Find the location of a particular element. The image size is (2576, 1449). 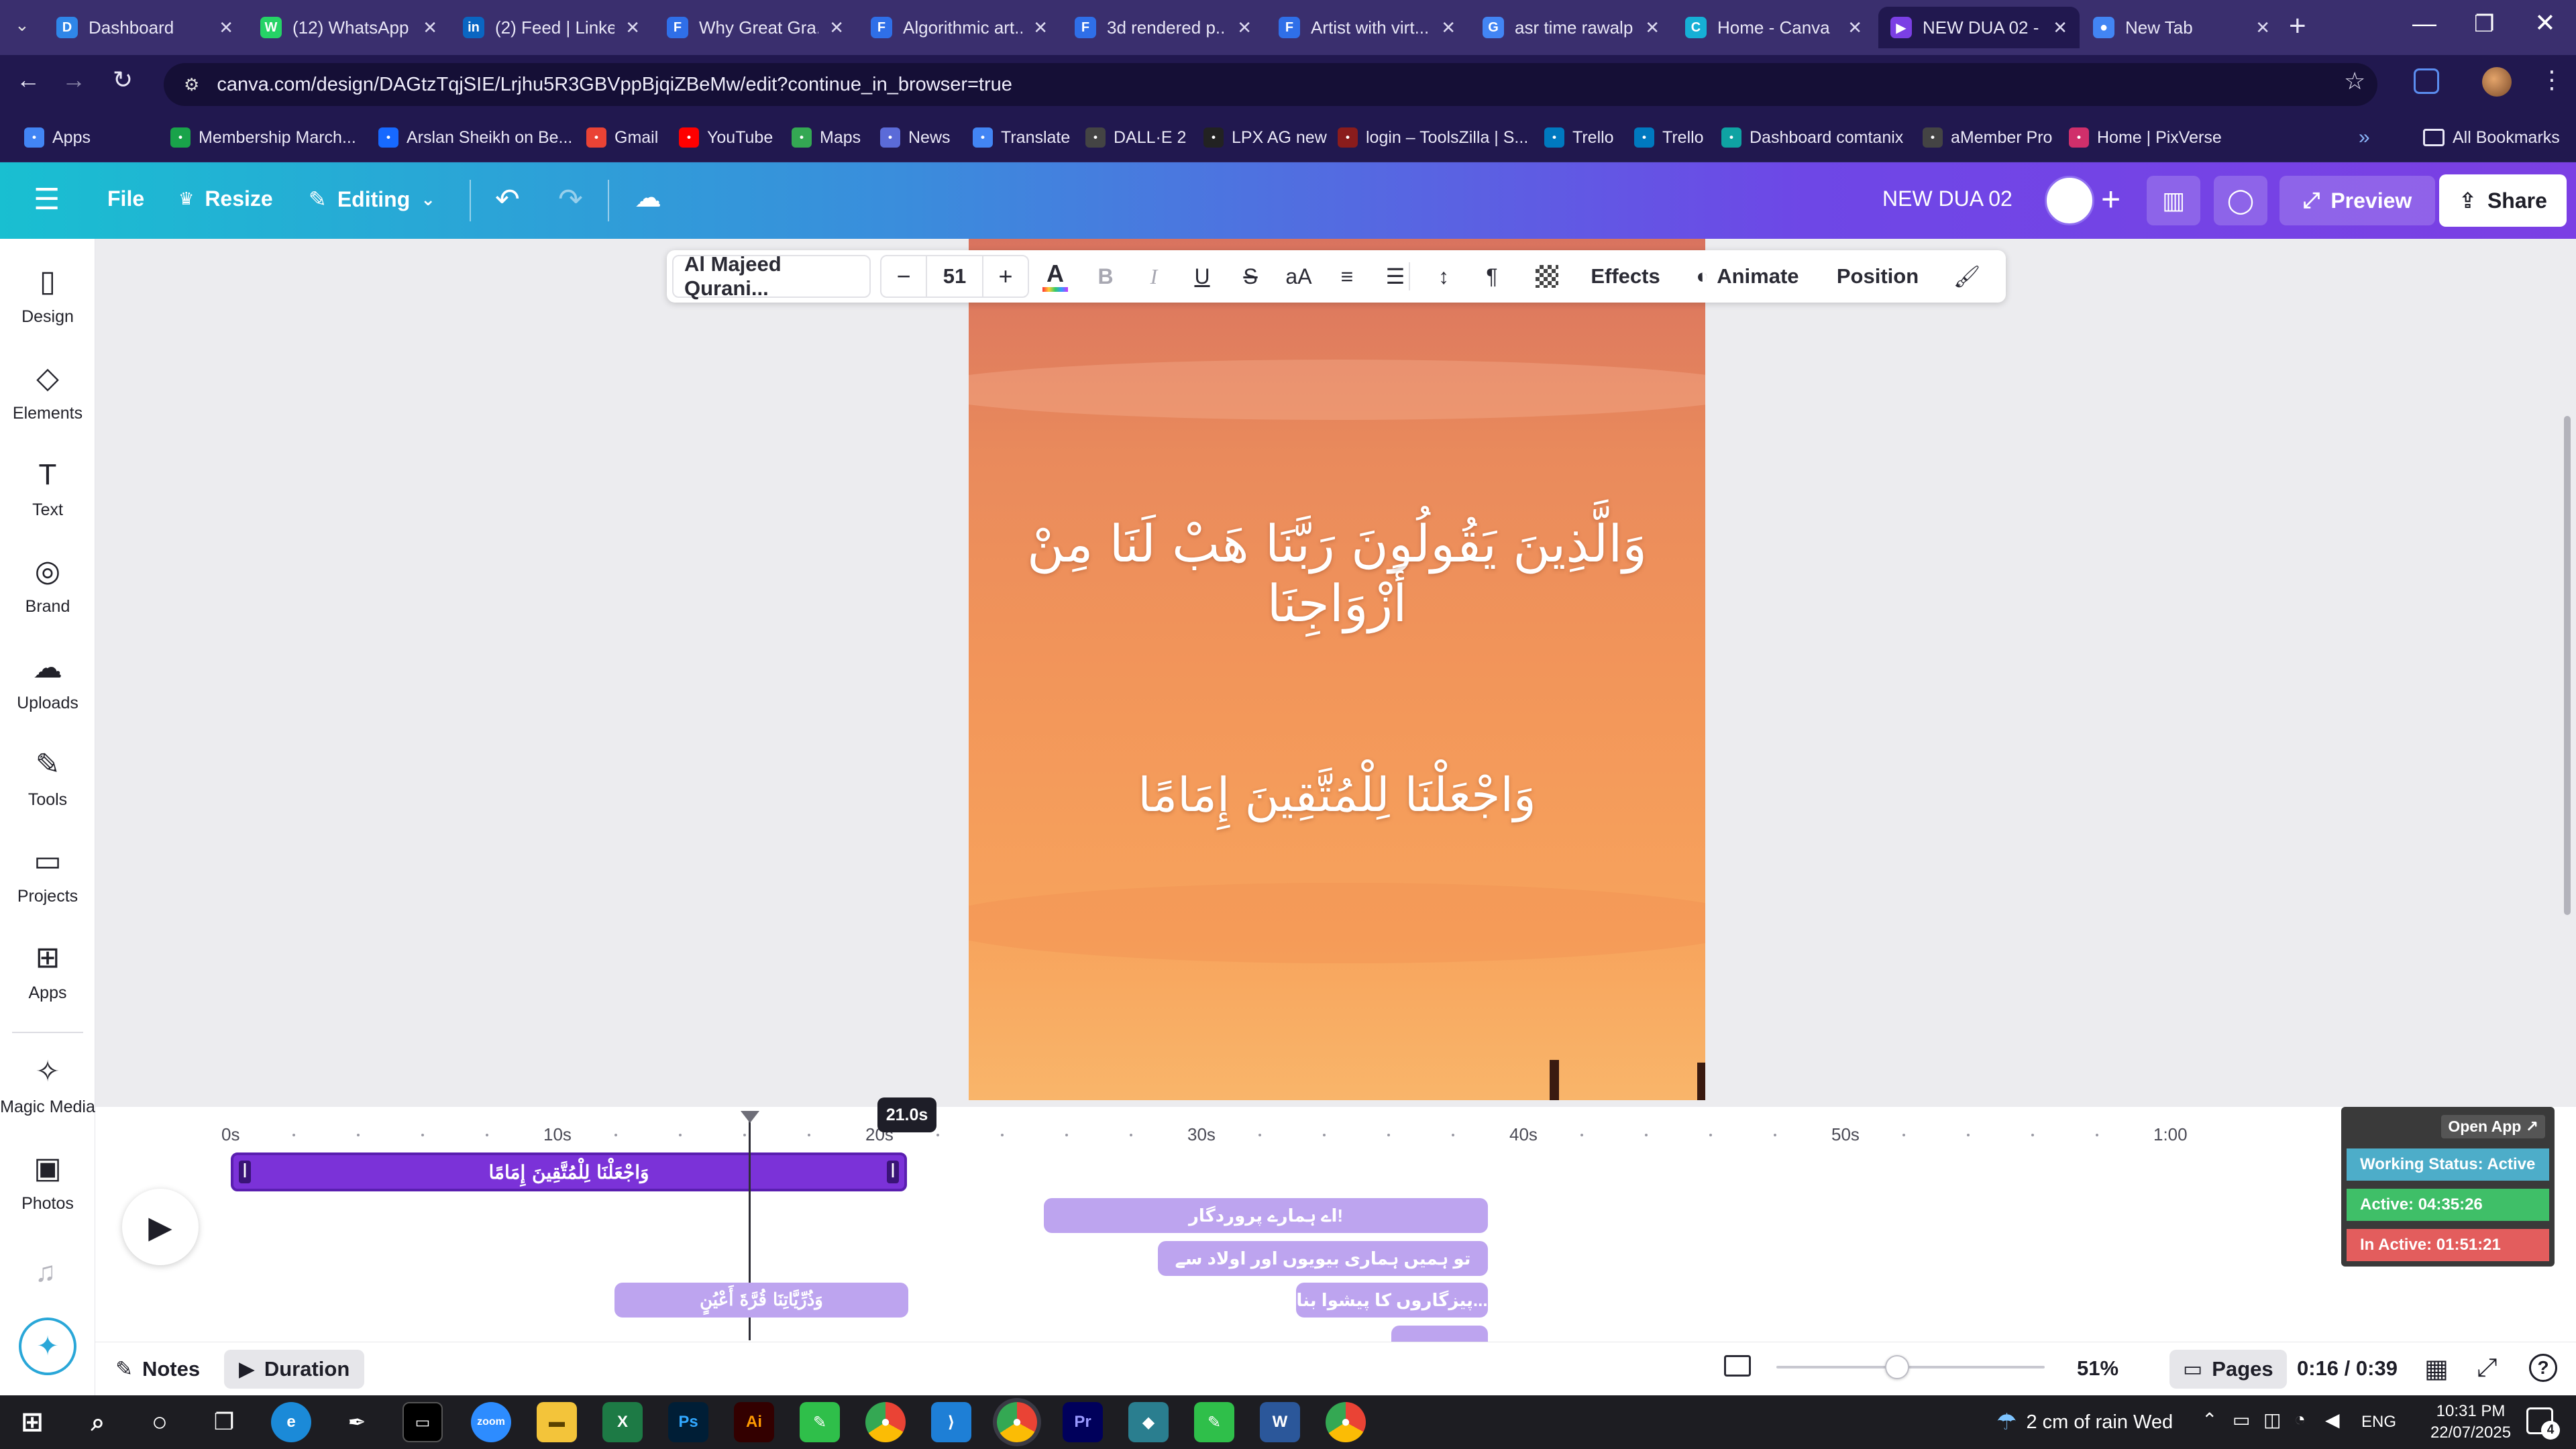

browser-tab: C Home - Canva ✕ is located at coordinates (1773, 27).